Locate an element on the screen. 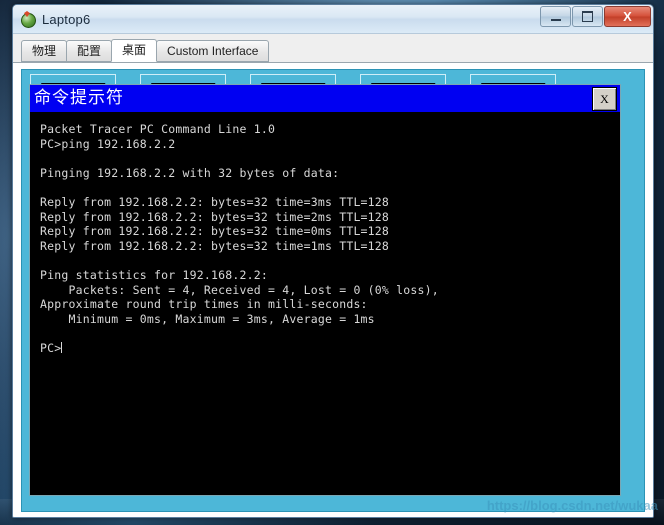 This screenshot has width=664, height=525. tab-physical: 物理 is located at coordinates (44, 51).